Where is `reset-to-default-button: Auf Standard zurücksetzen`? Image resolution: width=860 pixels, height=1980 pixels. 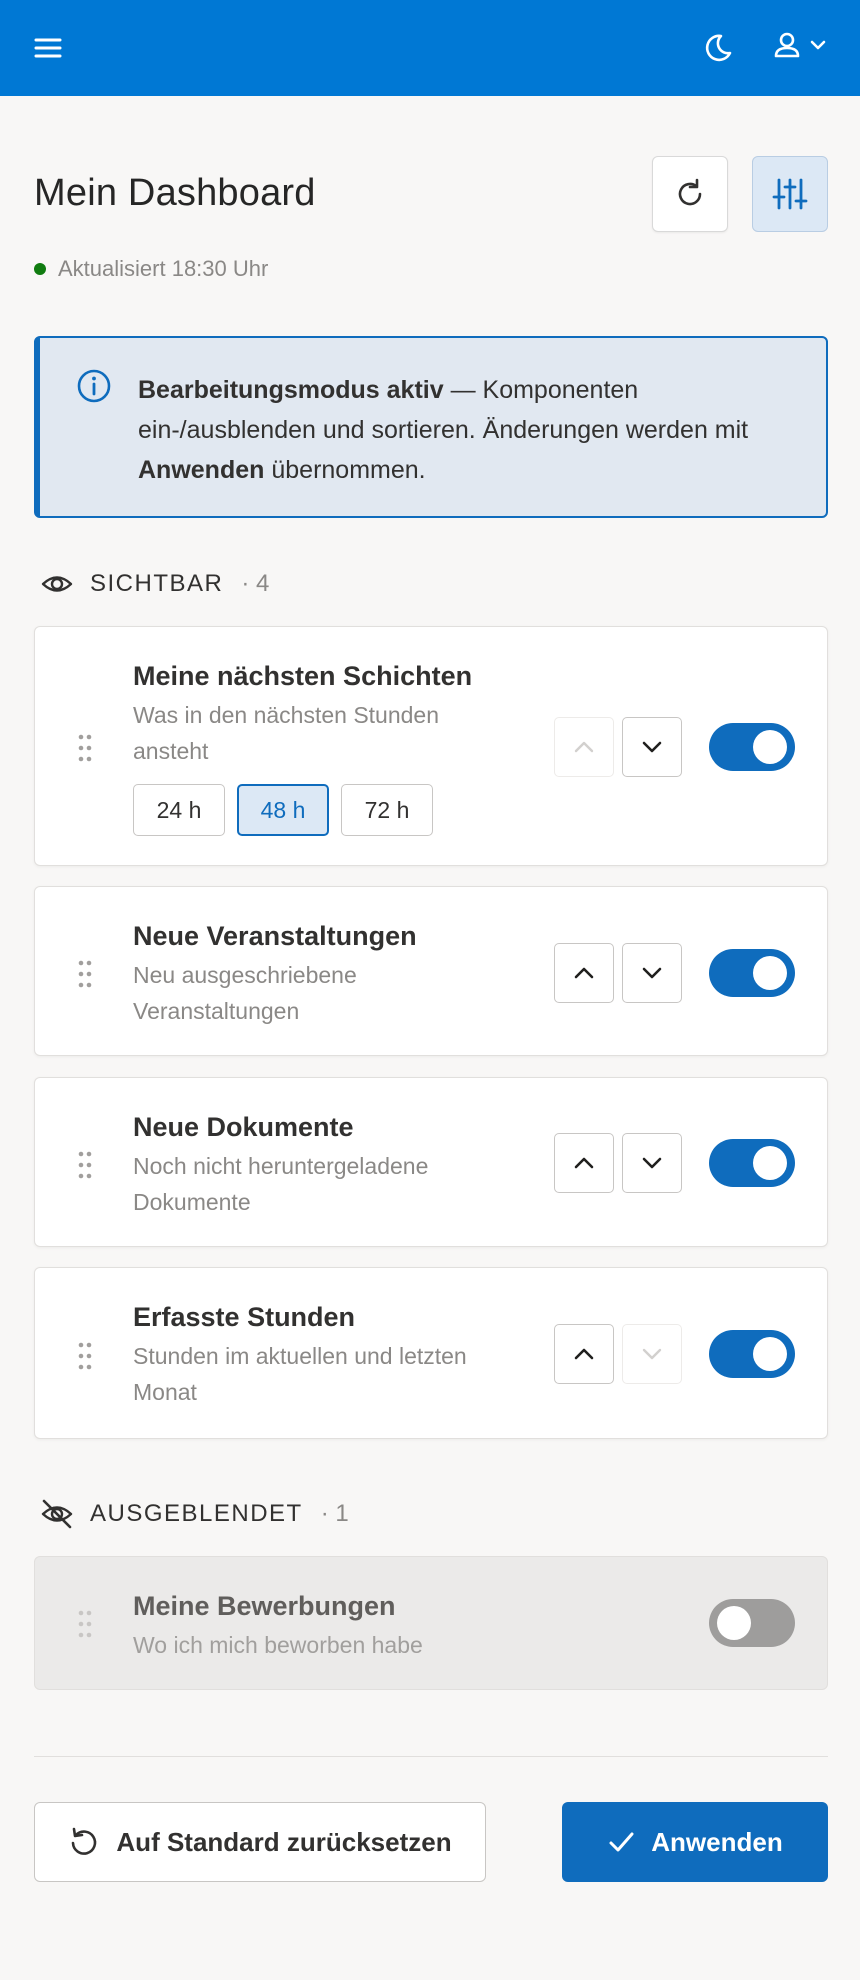
reset-to-default-button: Auf Standard zurücksetzen is located at coordinates (260, 1842).